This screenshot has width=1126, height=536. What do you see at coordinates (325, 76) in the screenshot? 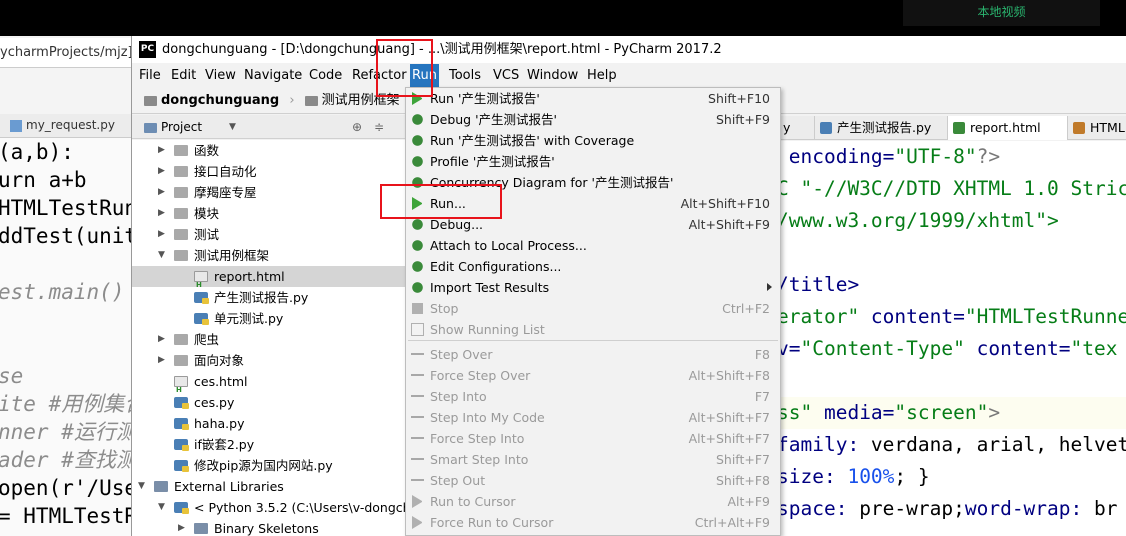
I see `menu-code: Code` at bounding box center [325, 76].